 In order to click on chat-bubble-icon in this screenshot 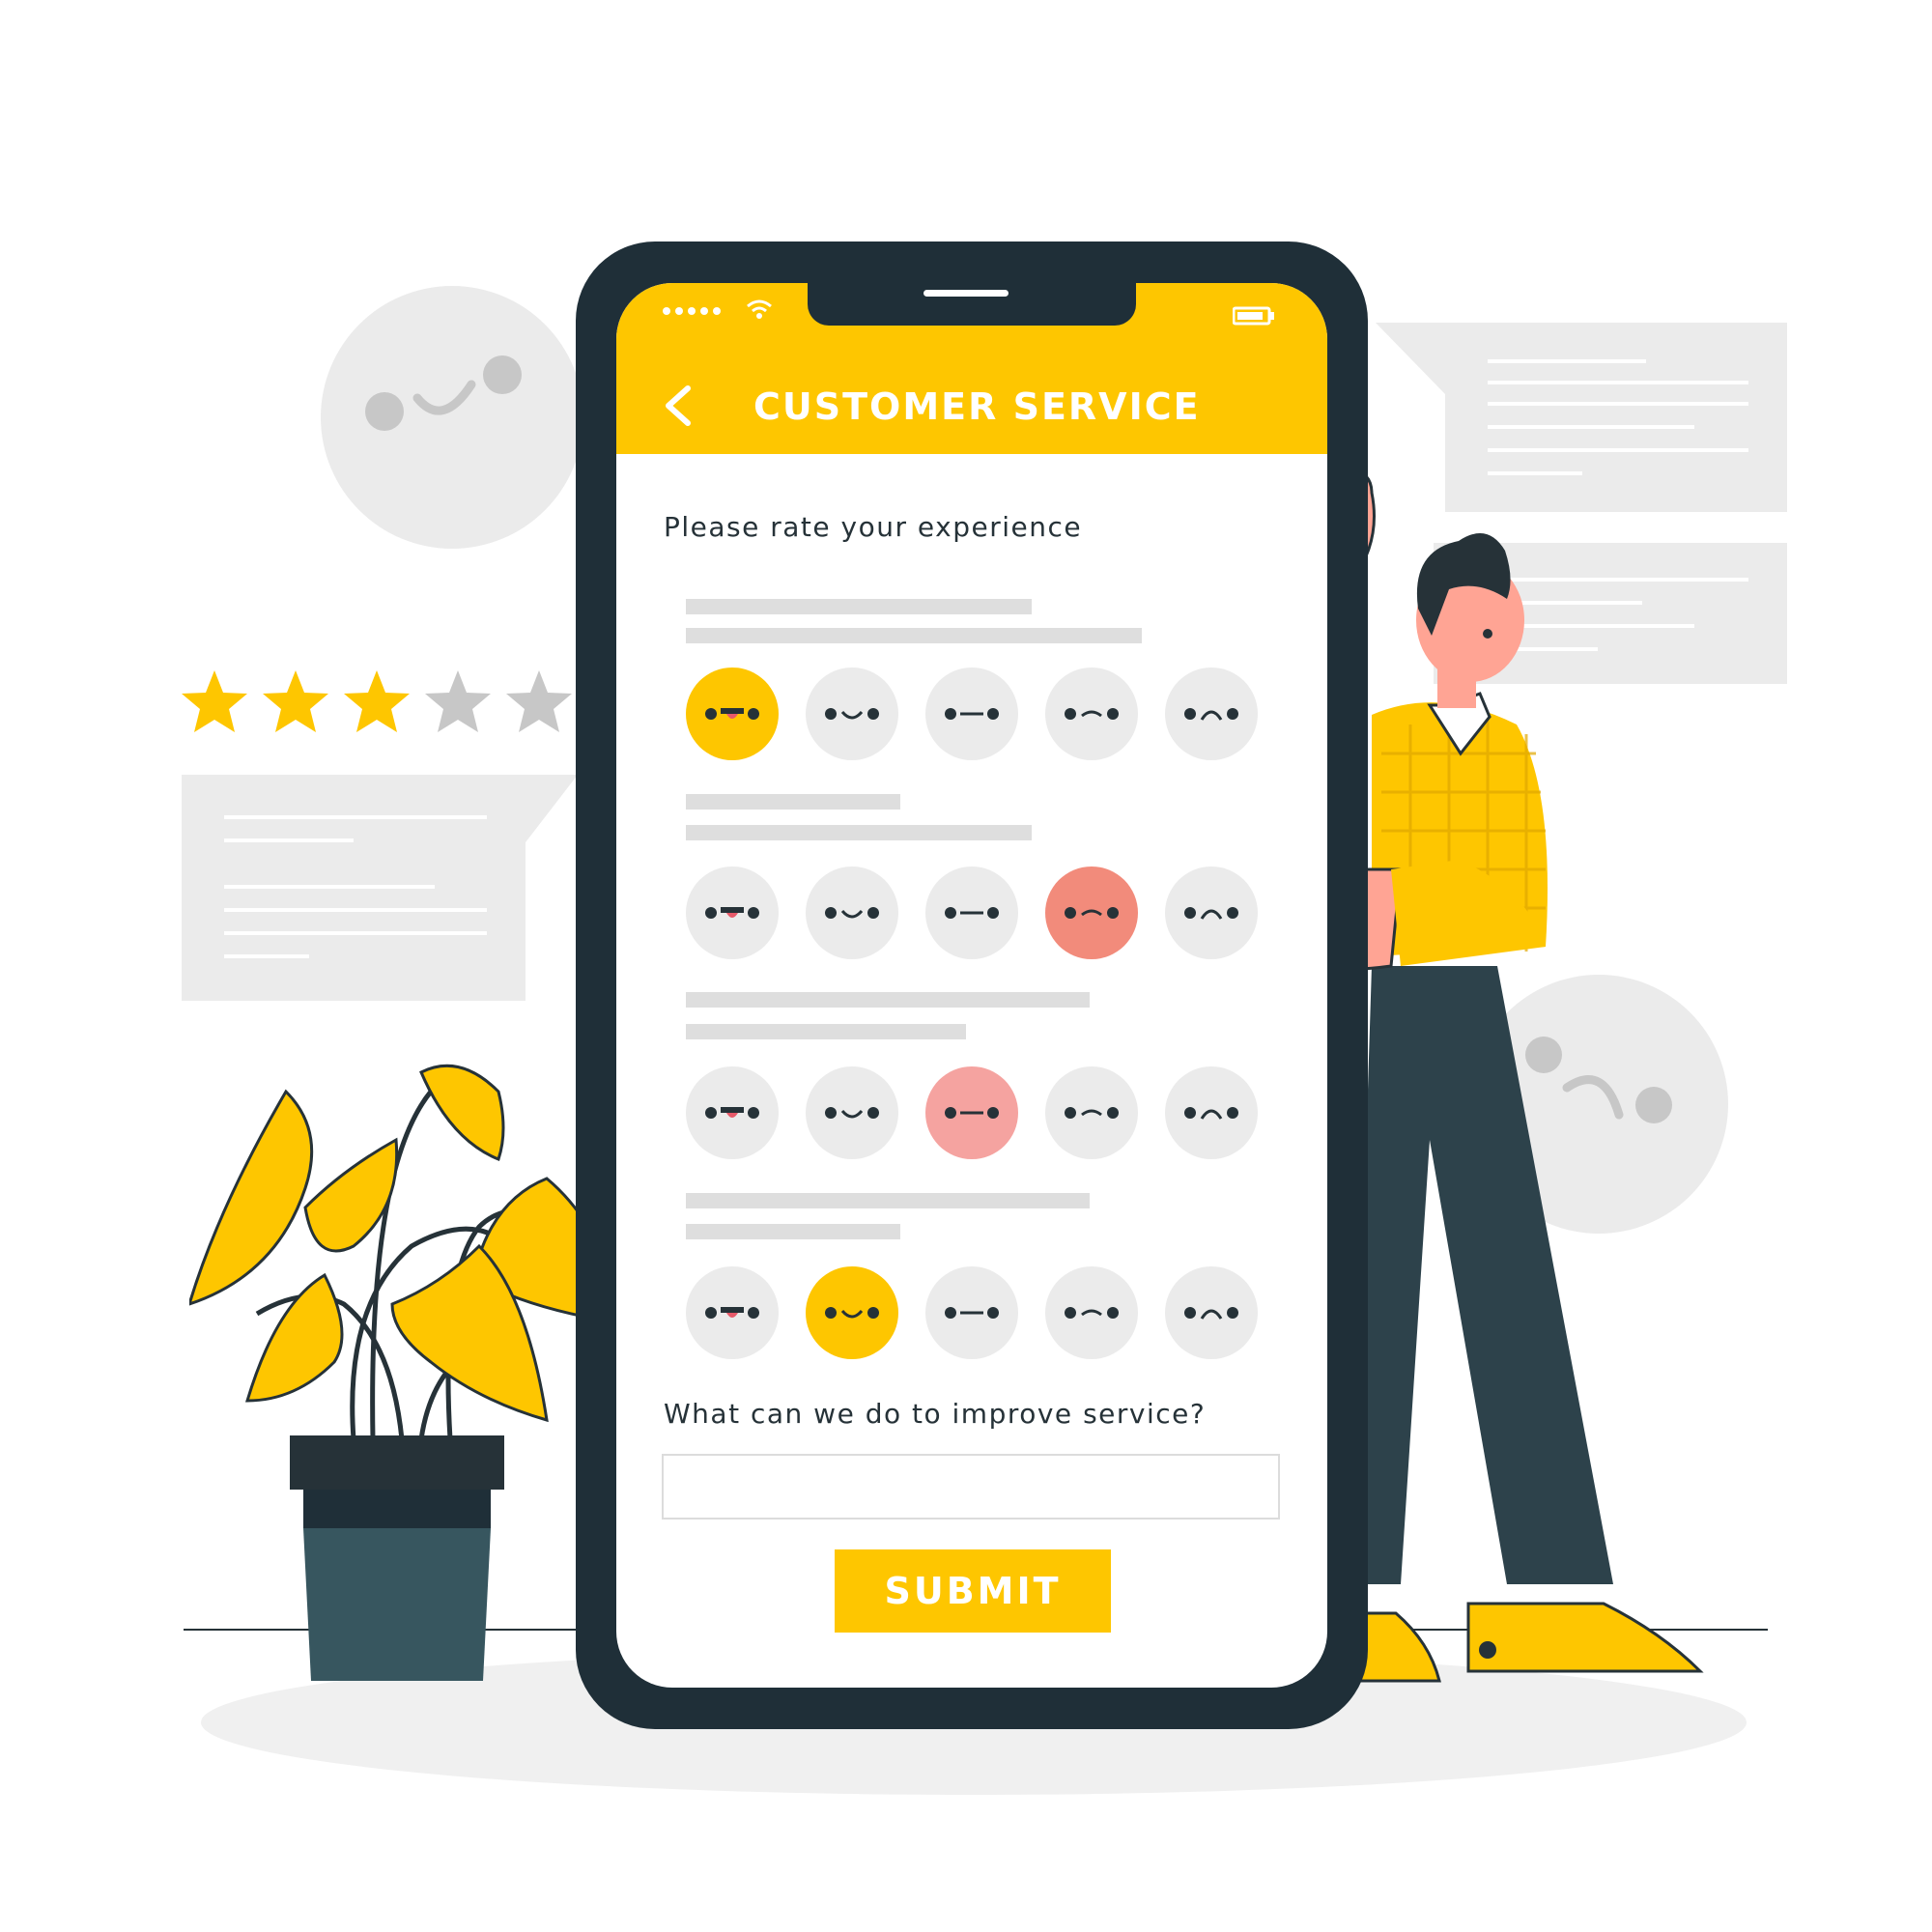, I will do `click(380, 888)`.